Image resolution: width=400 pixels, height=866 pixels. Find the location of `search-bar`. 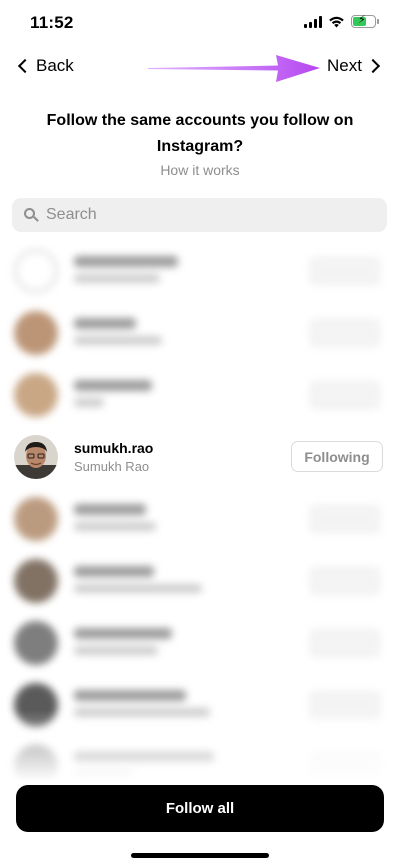

search-bar is located at coordinates (199, 215).